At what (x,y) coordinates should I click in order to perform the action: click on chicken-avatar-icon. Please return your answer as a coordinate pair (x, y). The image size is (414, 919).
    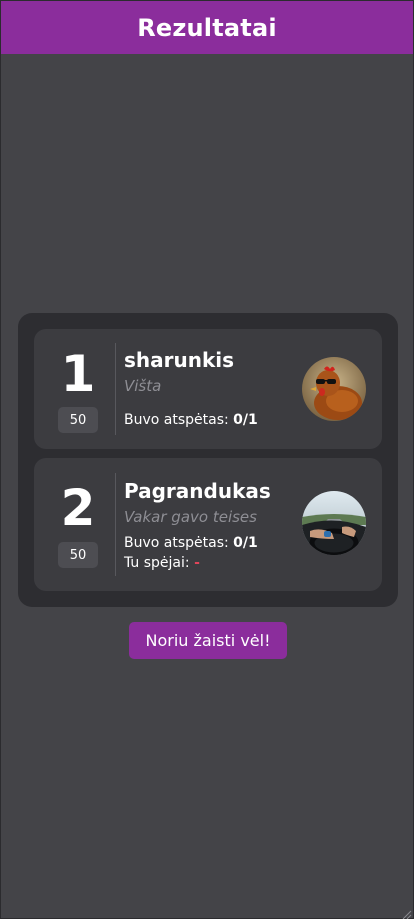
    Looking at the image, I should click on (334, 389).